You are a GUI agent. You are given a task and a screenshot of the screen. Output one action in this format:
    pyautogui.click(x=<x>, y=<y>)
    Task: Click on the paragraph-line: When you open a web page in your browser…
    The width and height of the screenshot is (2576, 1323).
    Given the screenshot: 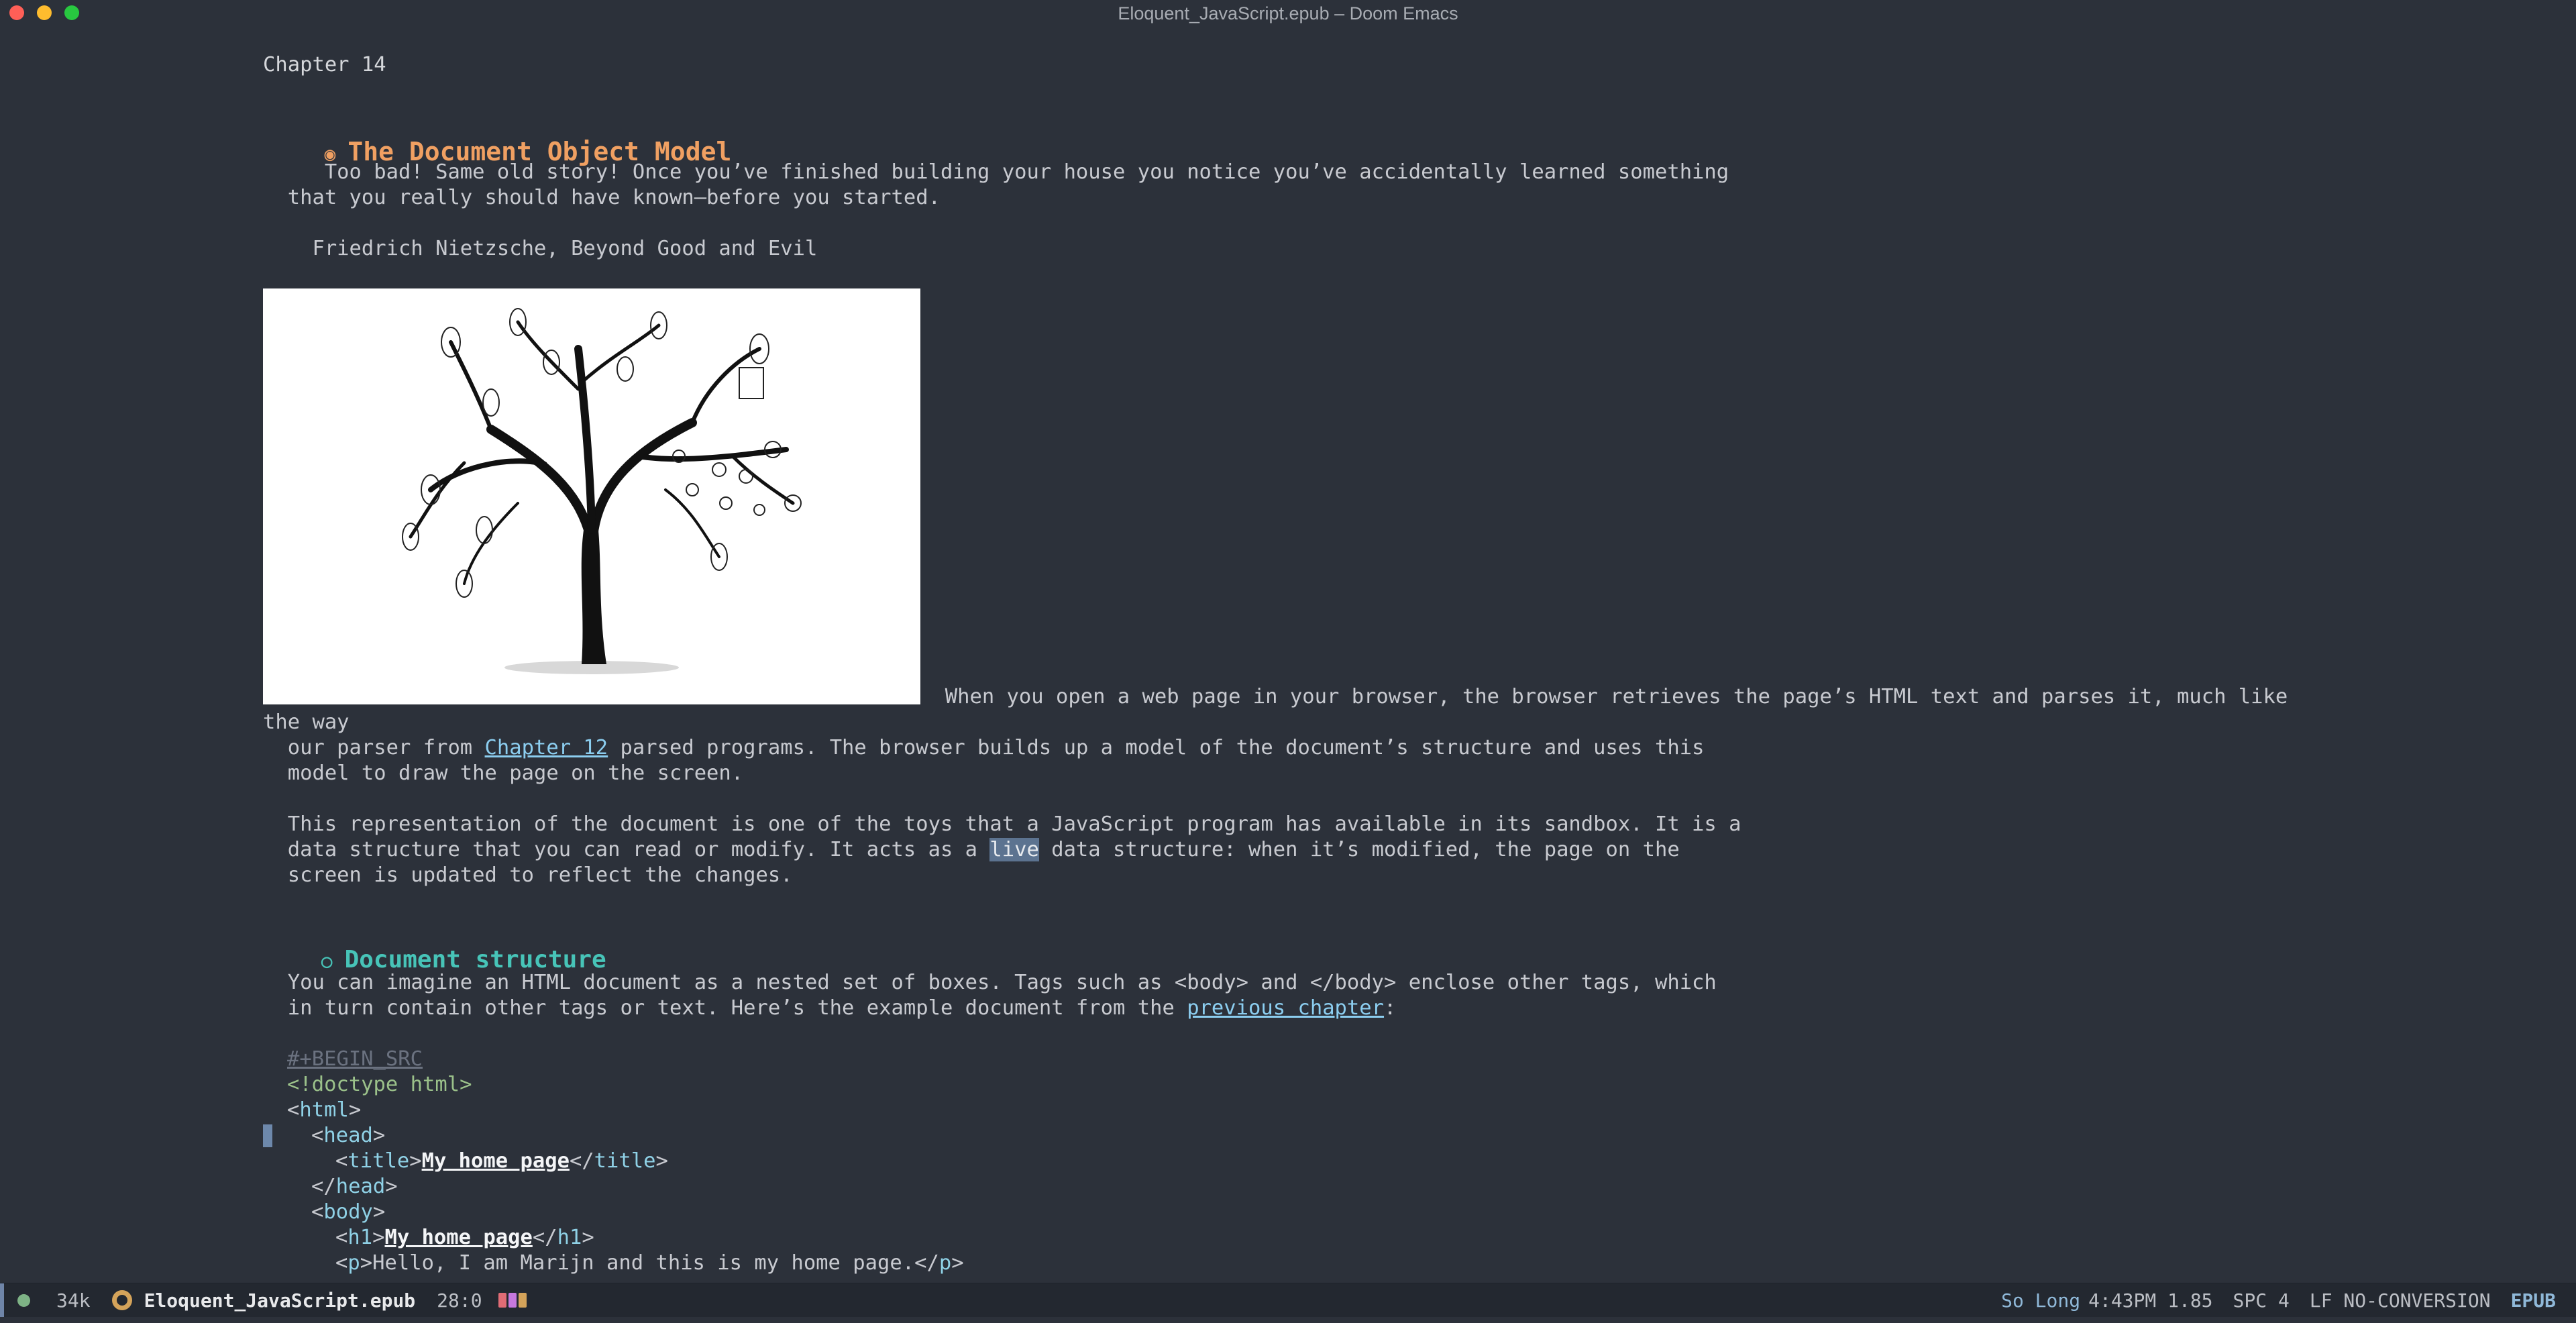 What is the action you would take?
    pyautogui.click(x=1604, y=696)
    